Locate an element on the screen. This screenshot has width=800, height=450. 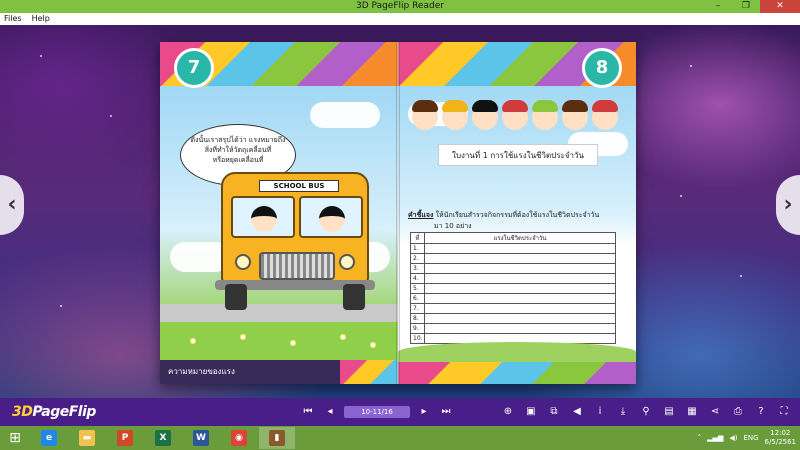
start-icon: ⊞ is located at coordinates (15, 438).